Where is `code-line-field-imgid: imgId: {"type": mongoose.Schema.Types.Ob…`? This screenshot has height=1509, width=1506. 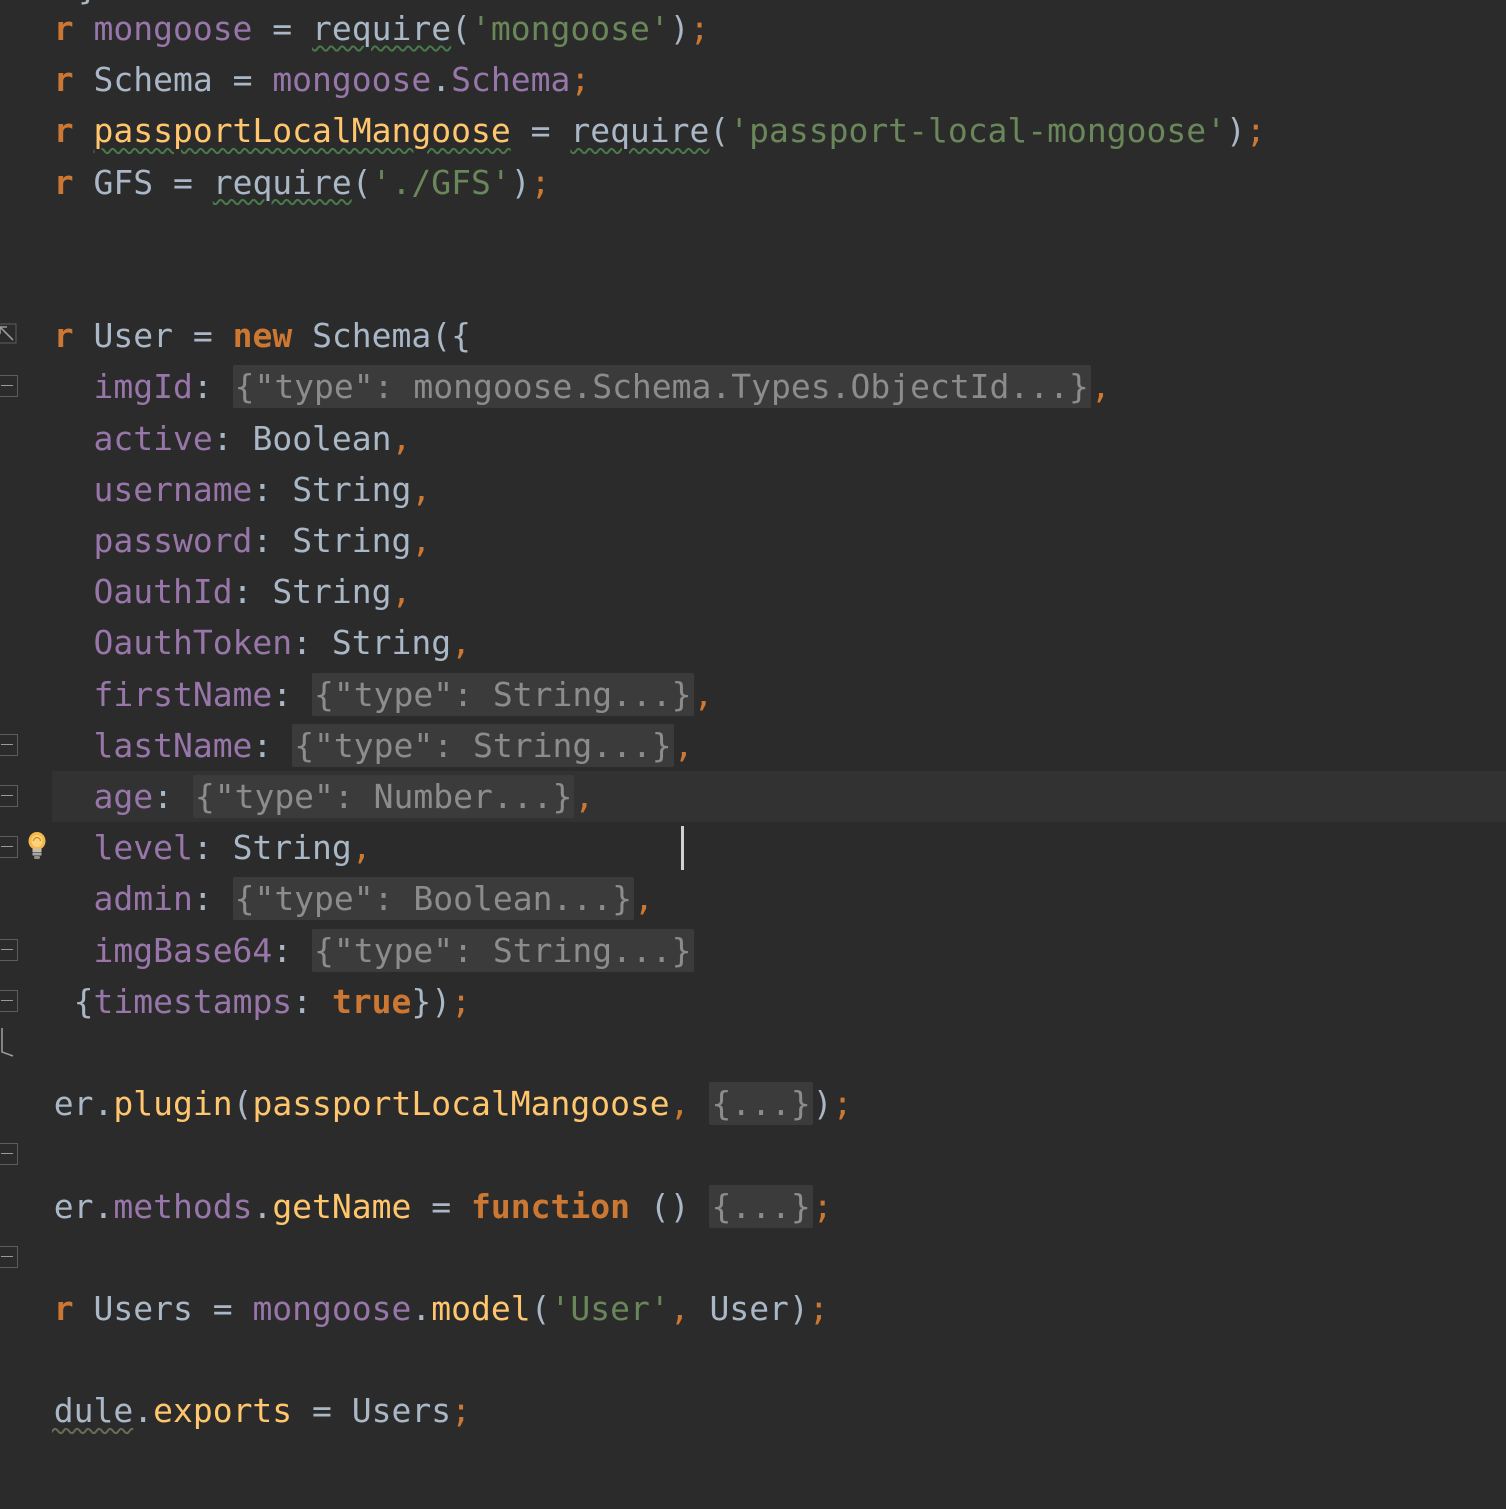
code-line-field-imgid: imgId: {"type": mongoose.Schema.Types.Ob… is located at coordinates (753, 386).